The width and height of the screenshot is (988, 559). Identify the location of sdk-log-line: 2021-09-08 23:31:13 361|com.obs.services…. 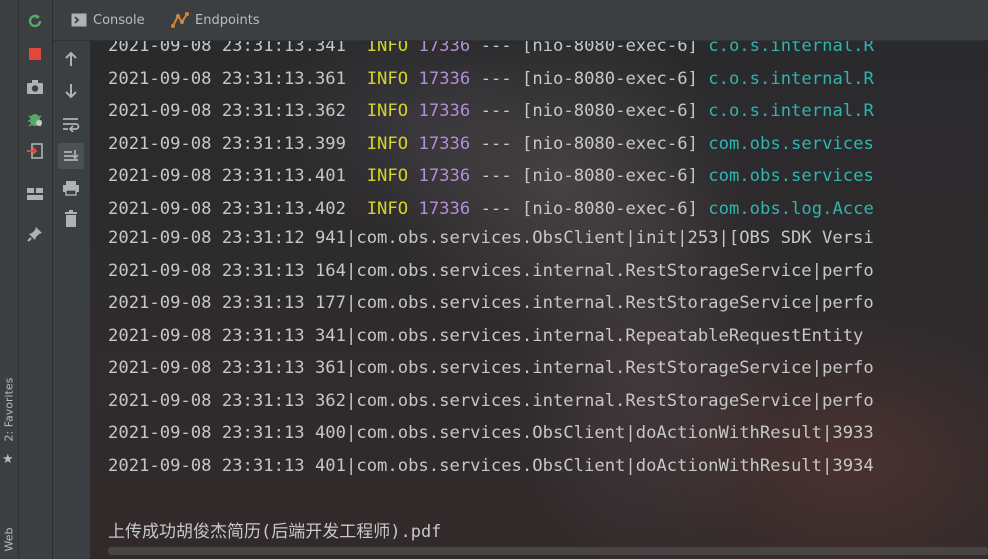
(491, 368).